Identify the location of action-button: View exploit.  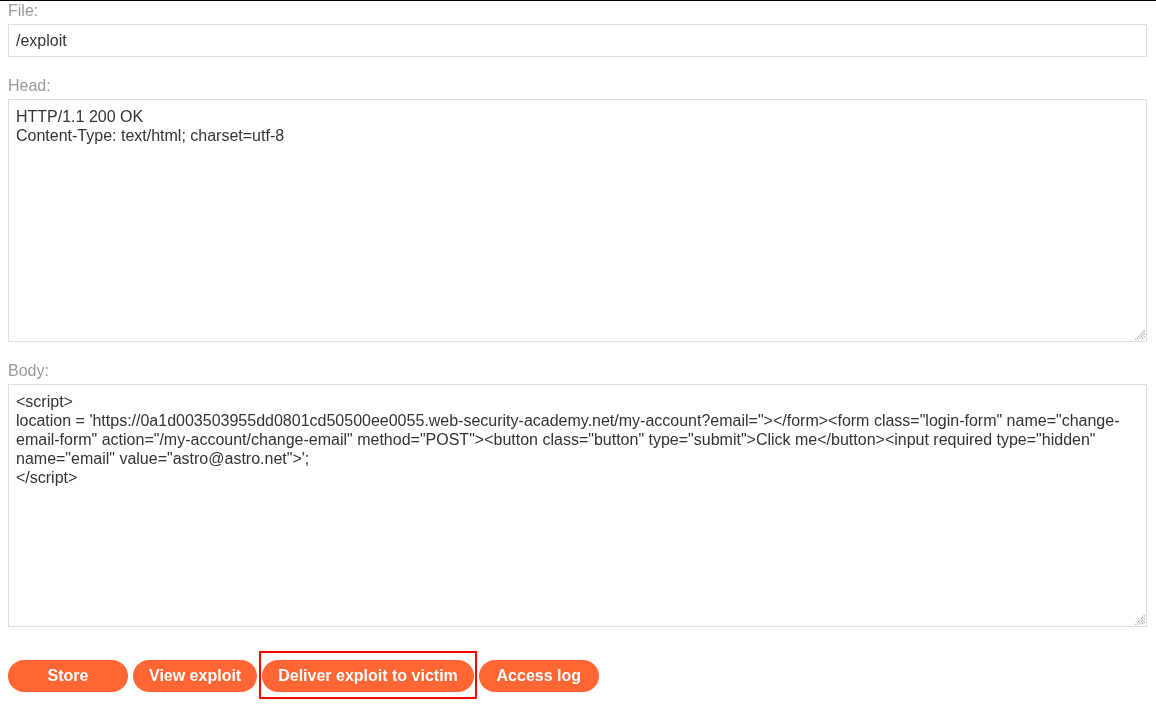
(195, 676).